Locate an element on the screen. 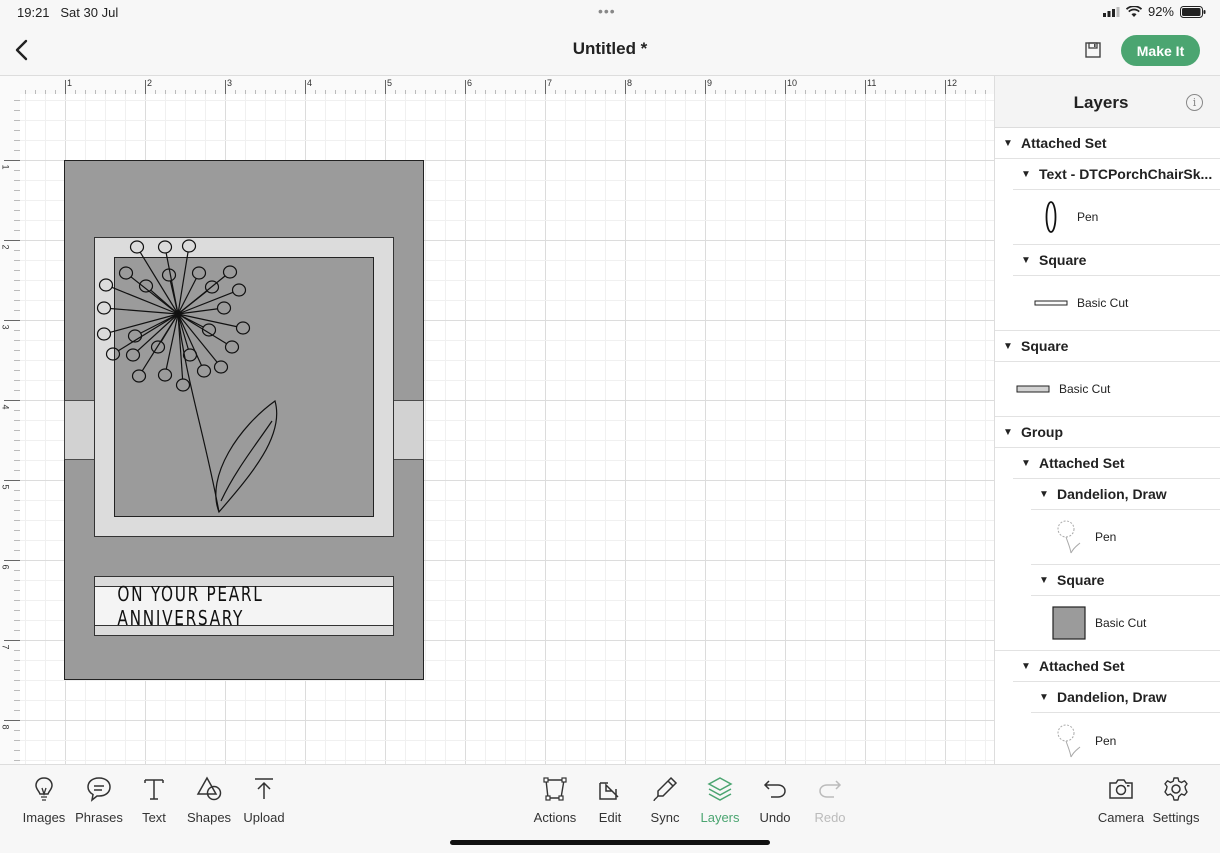  layer-group-attached-set-3: ▼ Attached Set is located at coordinates (1116, 666).